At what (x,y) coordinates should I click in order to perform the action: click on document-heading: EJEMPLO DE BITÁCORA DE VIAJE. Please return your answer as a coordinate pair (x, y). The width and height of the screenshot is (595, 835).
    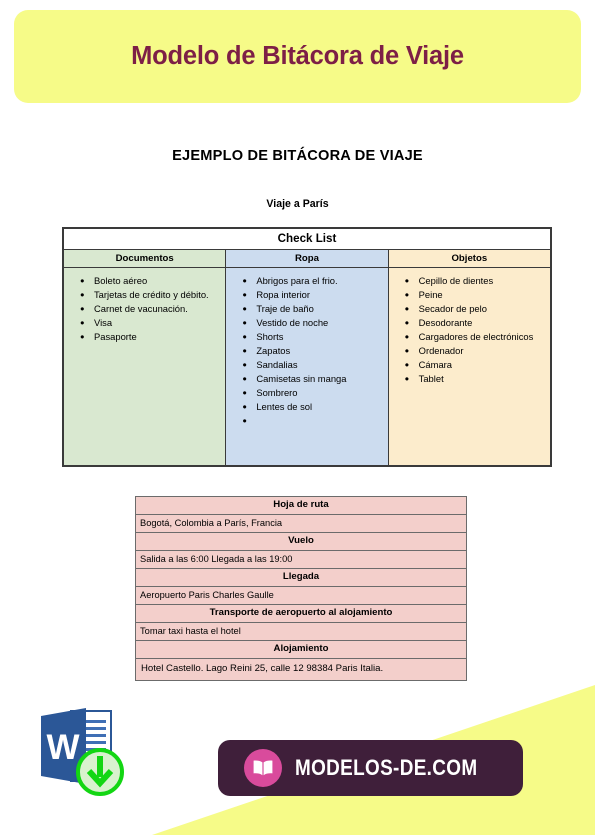
    Looking at the image, I should click on (297, 156).